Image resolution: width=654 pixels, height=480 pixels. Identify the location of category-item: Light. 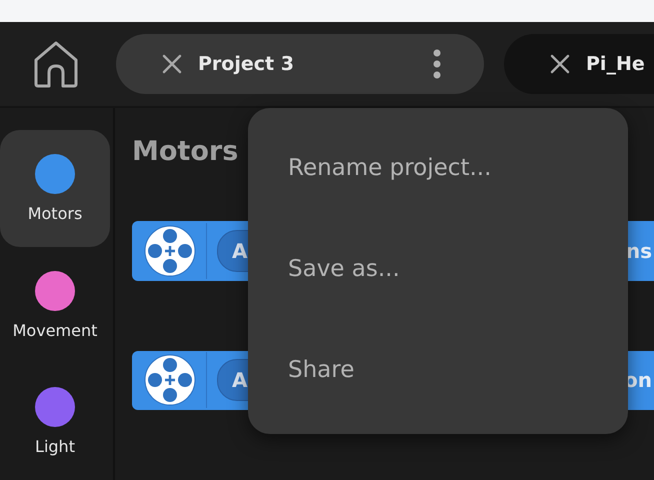
(55, 421).